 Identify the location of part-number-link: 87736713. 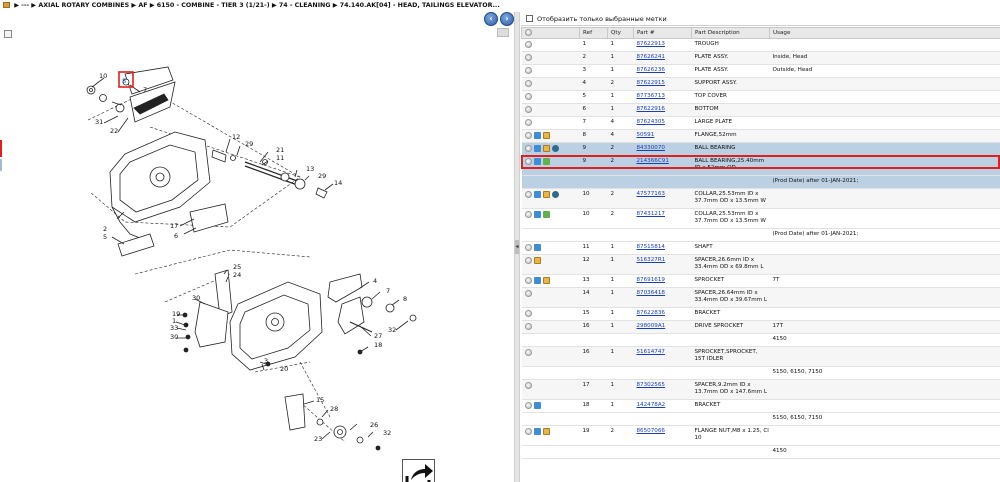
(662, 97).